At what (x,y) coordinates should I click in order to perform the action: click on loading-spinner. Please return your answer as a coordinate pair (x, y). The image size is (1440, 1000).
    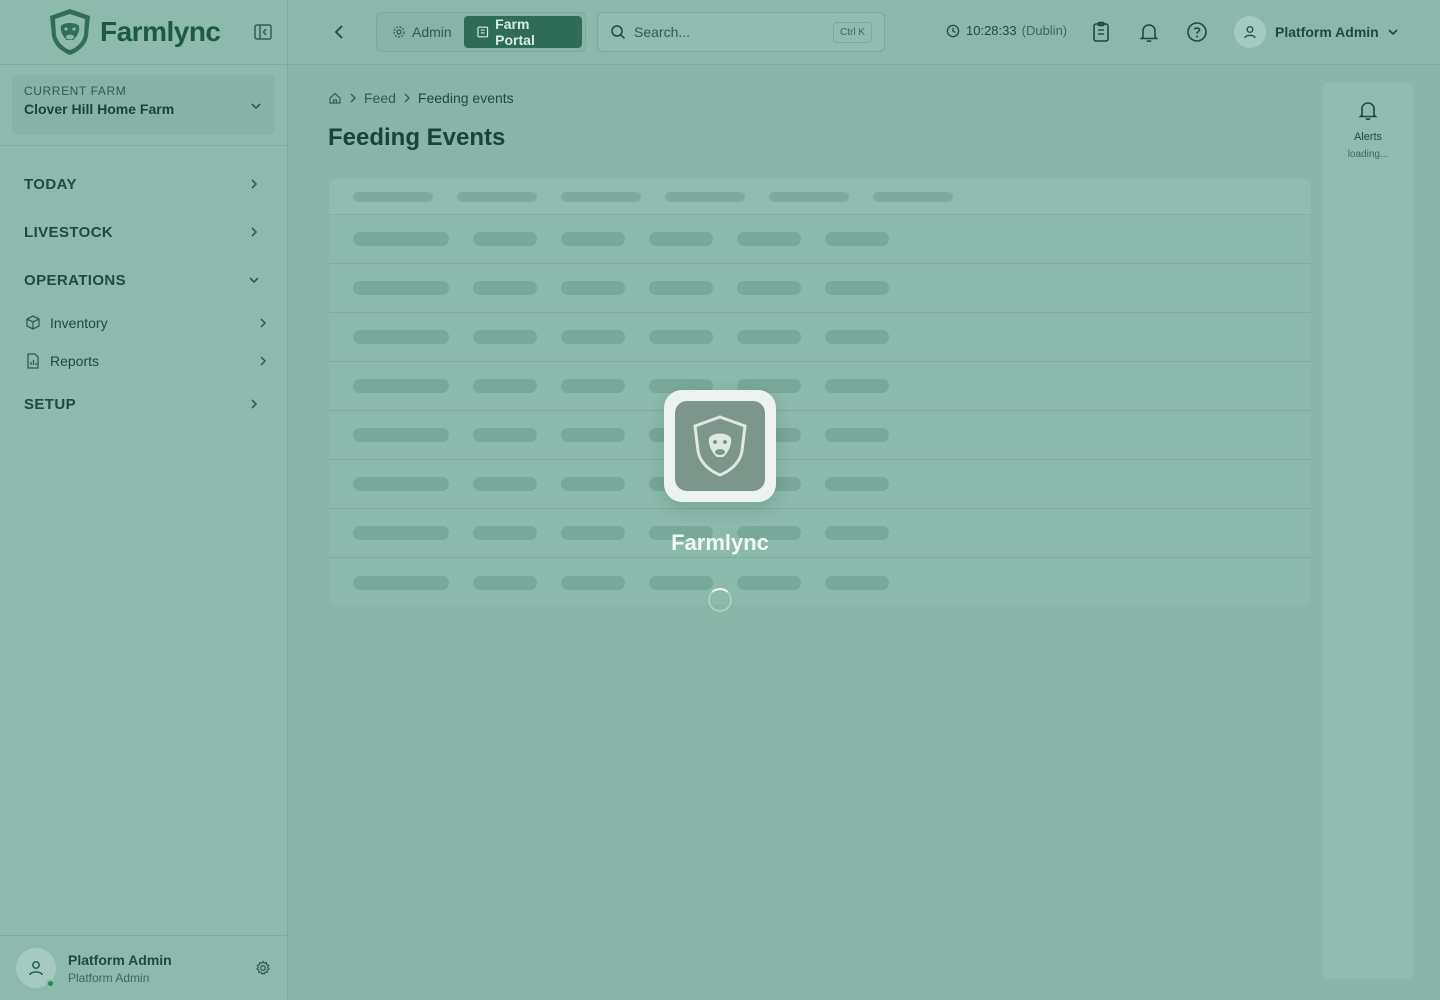
    Looking at the image, I should click on (720, 600).